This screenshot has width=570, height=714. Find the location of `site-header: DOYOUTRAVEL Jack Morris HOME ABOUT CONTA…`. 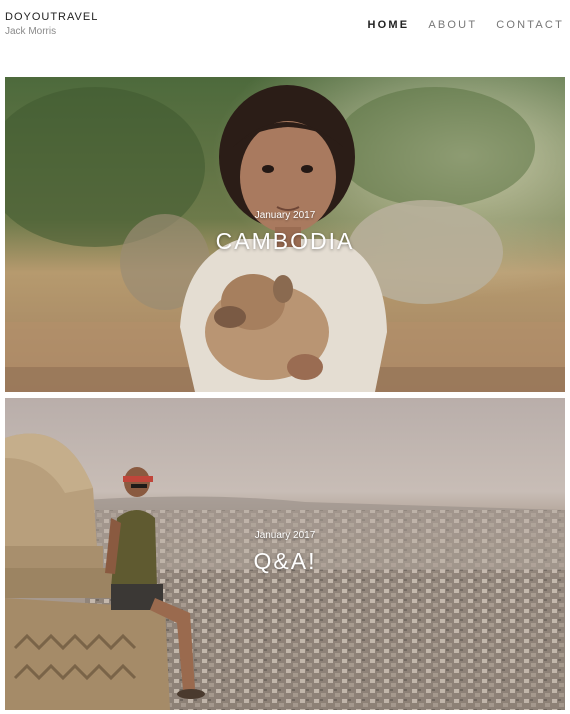

site-header: DOYOUTRAVEL Jack Morris HOME ABOUT CONTA… is located at coordinates (285, 30).